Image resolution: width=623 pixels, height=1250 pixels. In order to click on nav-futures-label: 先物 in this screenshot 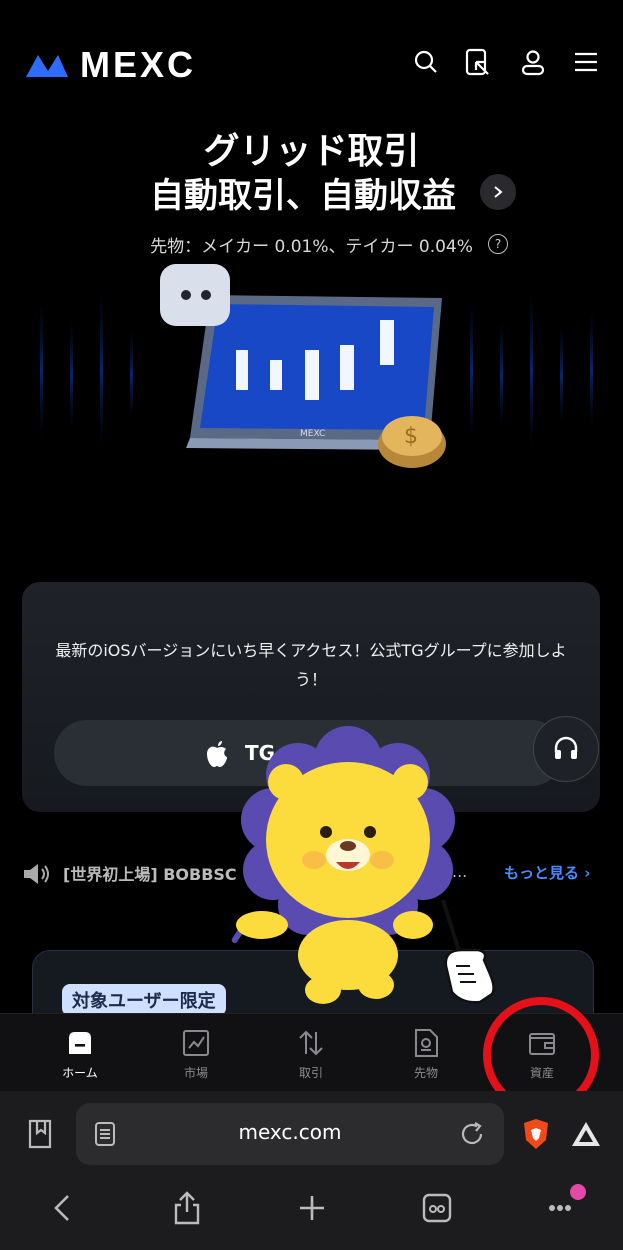, I will do `click(425, 1073)`.